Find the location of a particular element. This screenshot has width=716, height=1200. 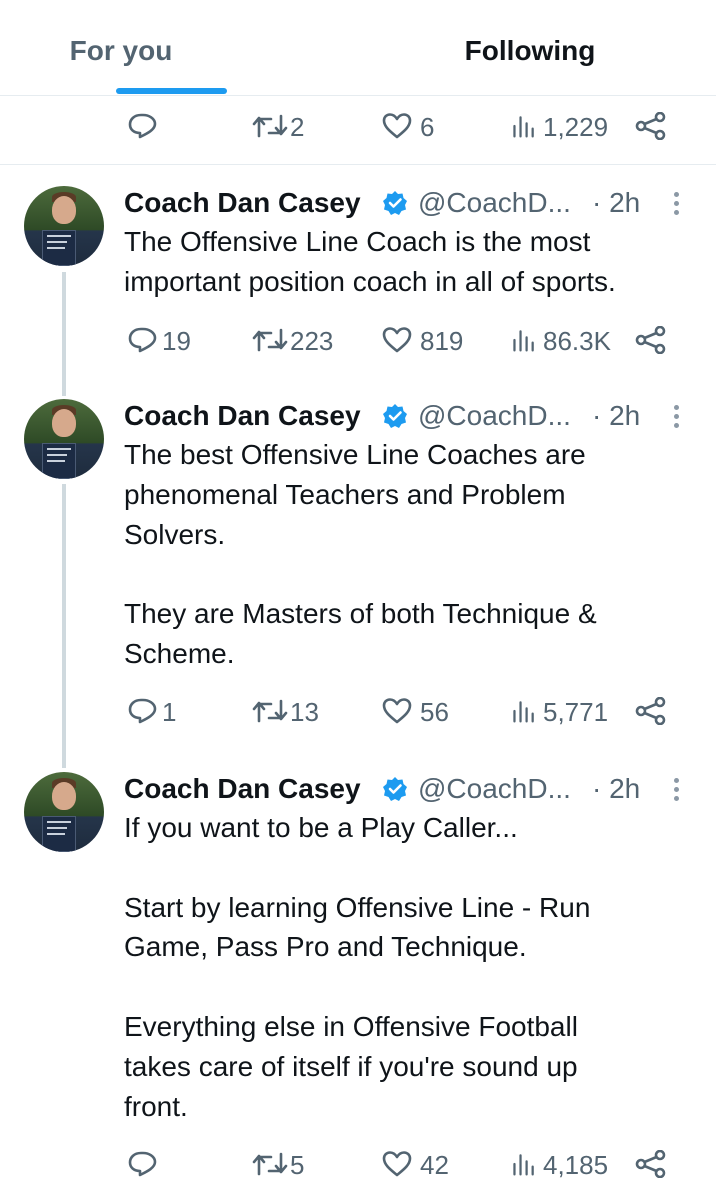

reply-count: 19 is located at coordinates (176, 341).